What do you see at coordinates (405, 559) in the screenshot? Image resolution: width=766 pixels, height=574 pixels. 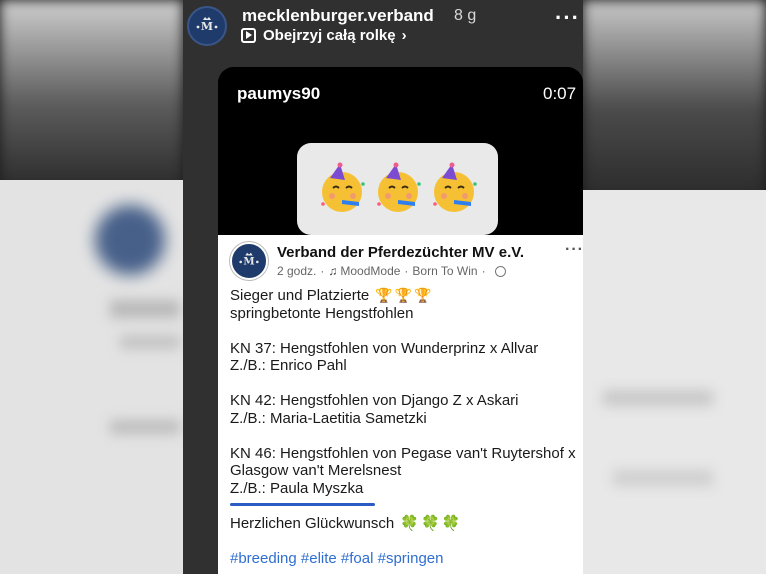 I see `hashtags: #breeding #elite #foal #springen` at bounding box center [405, 559].